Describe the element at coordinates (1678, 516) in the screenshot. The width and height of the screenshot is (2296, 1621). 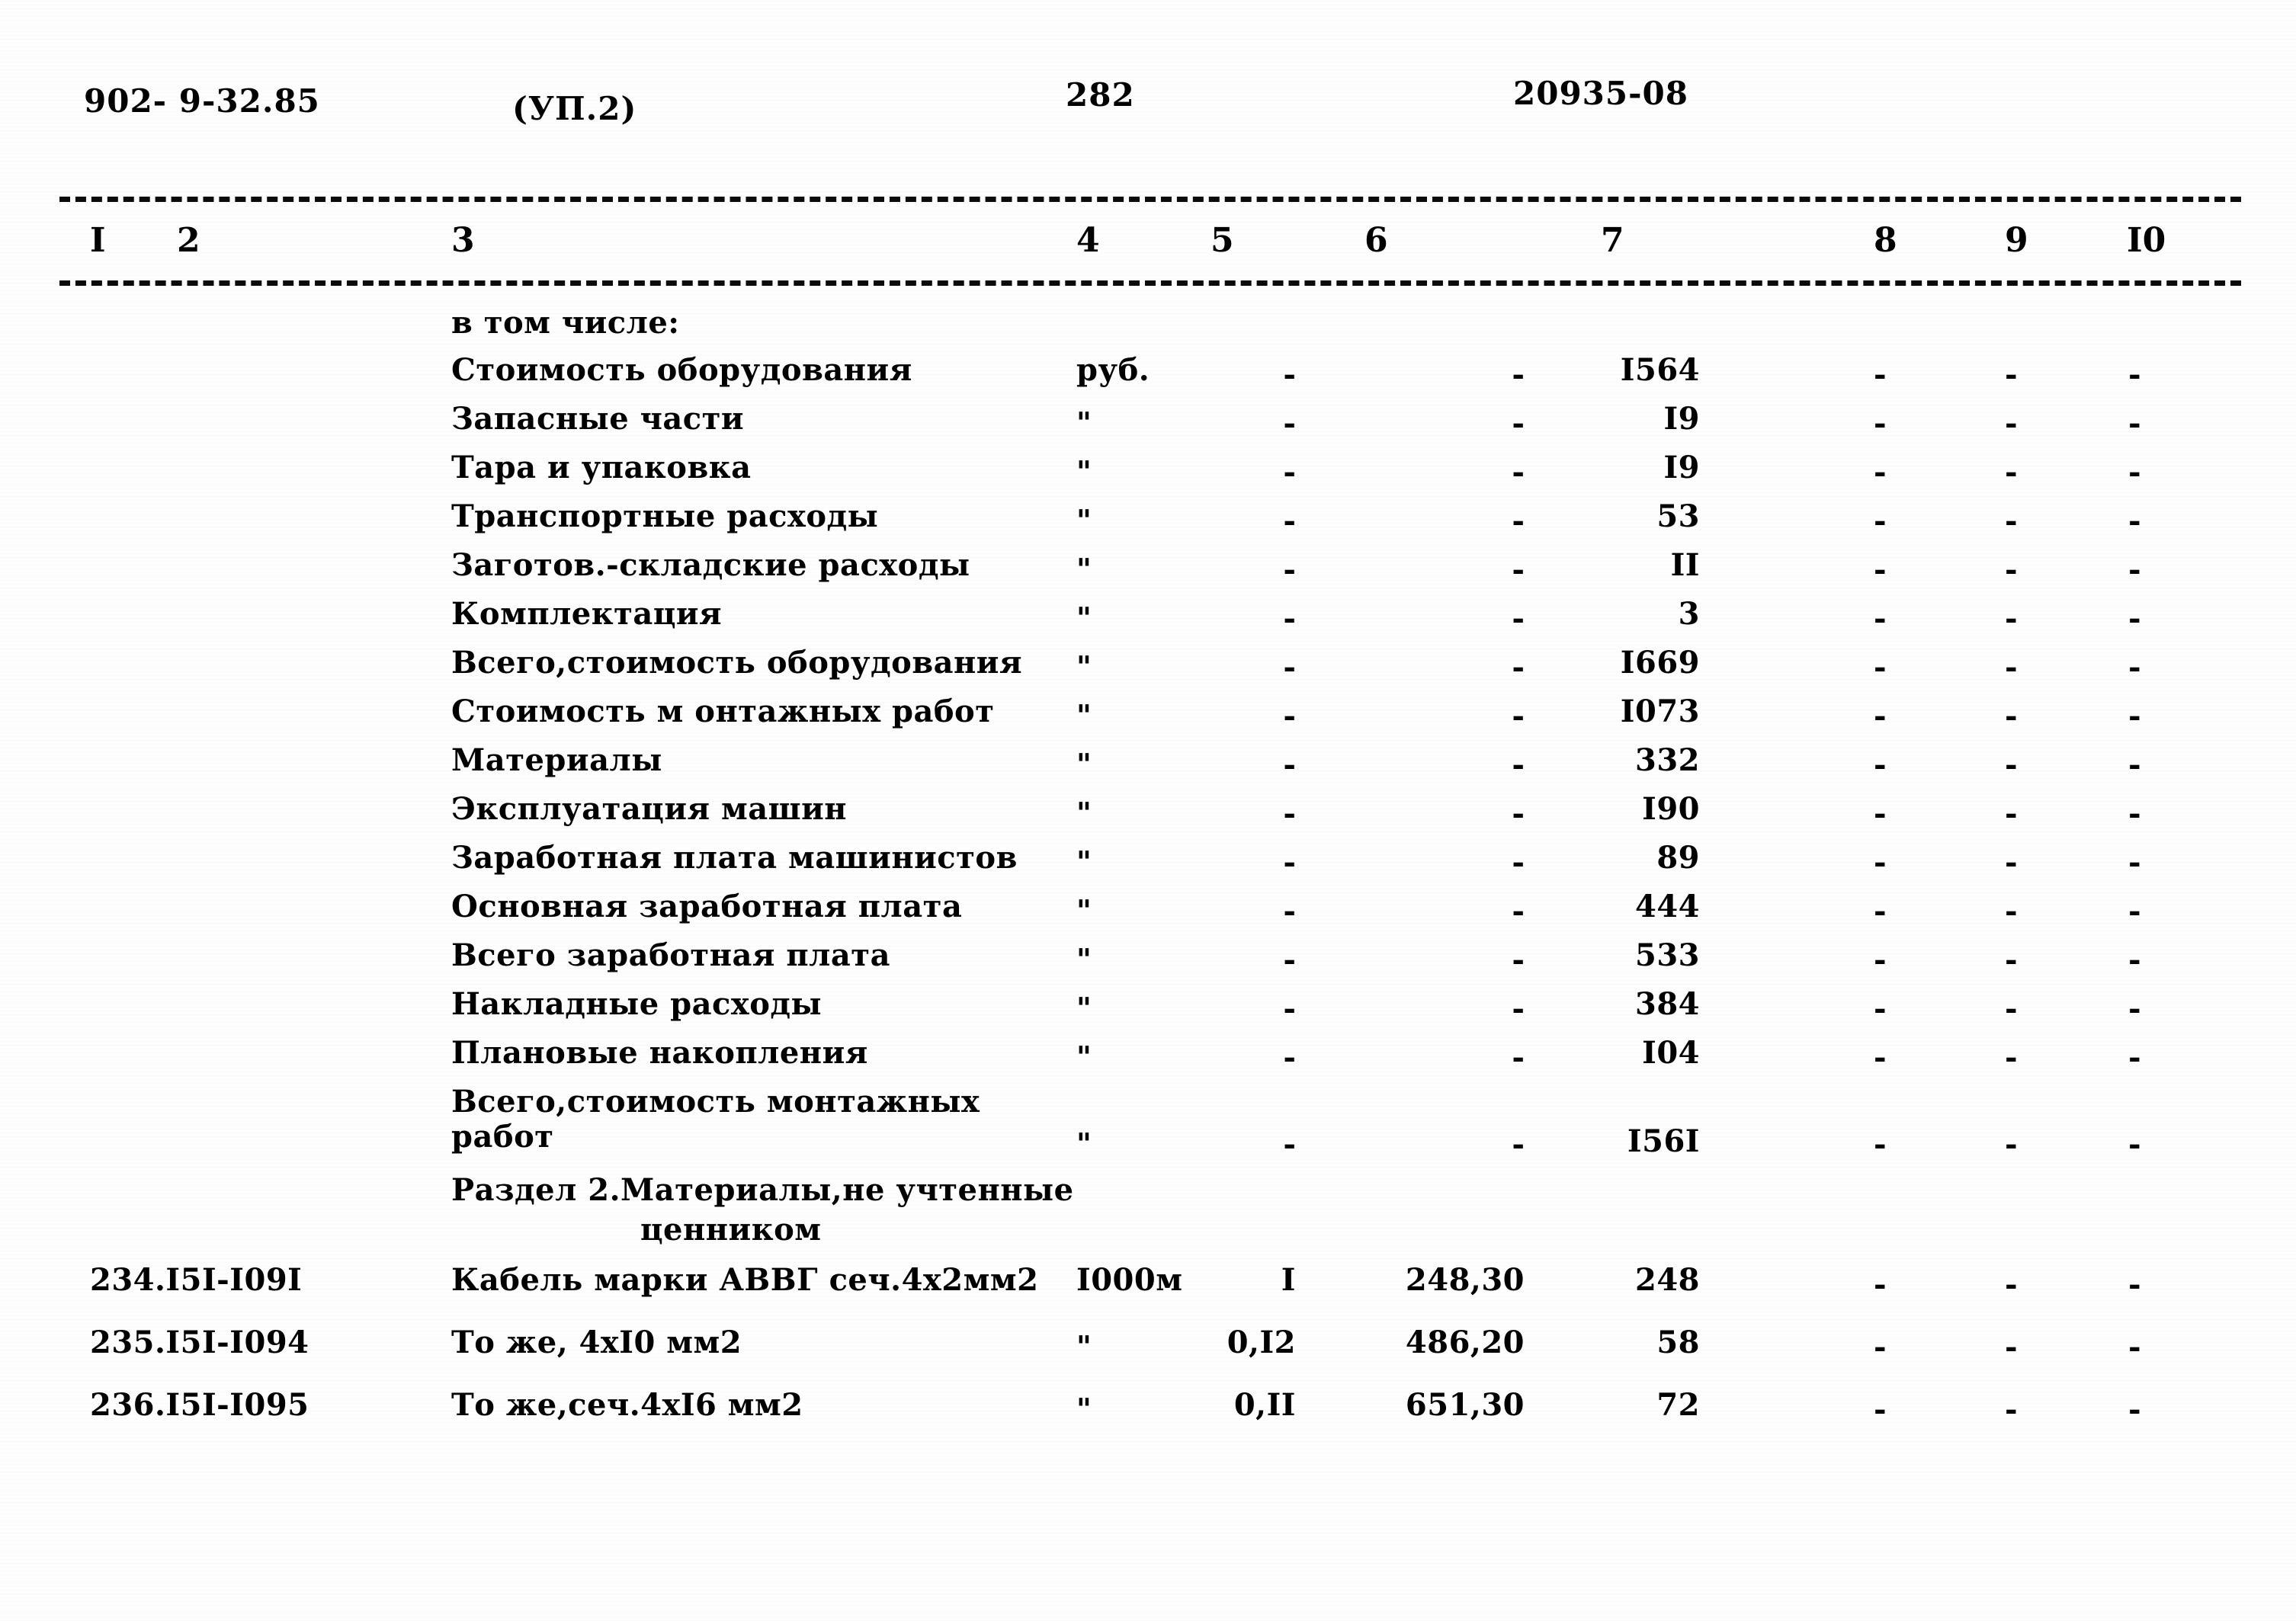
I see `row-col7: 53` at that location.